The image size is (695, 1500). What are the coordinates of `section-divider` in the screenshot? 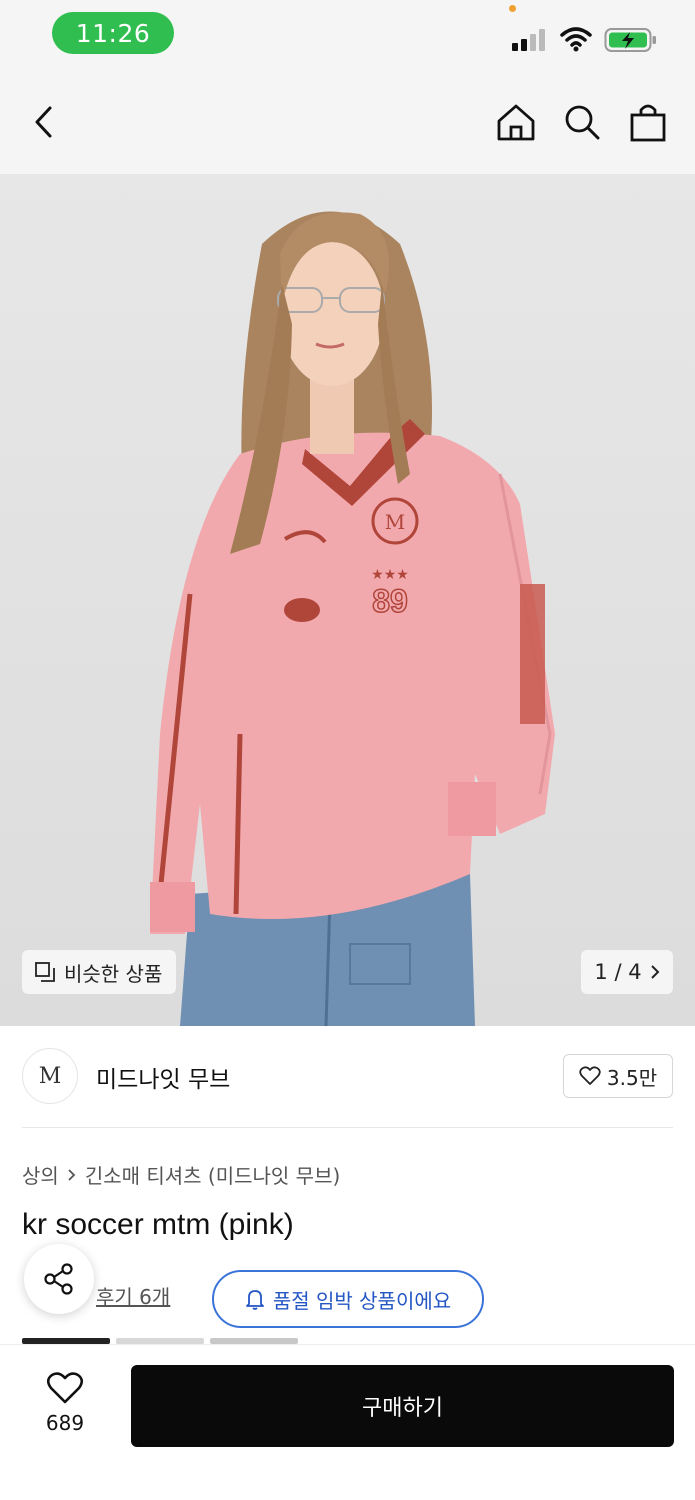 It's located at (347, 1127).